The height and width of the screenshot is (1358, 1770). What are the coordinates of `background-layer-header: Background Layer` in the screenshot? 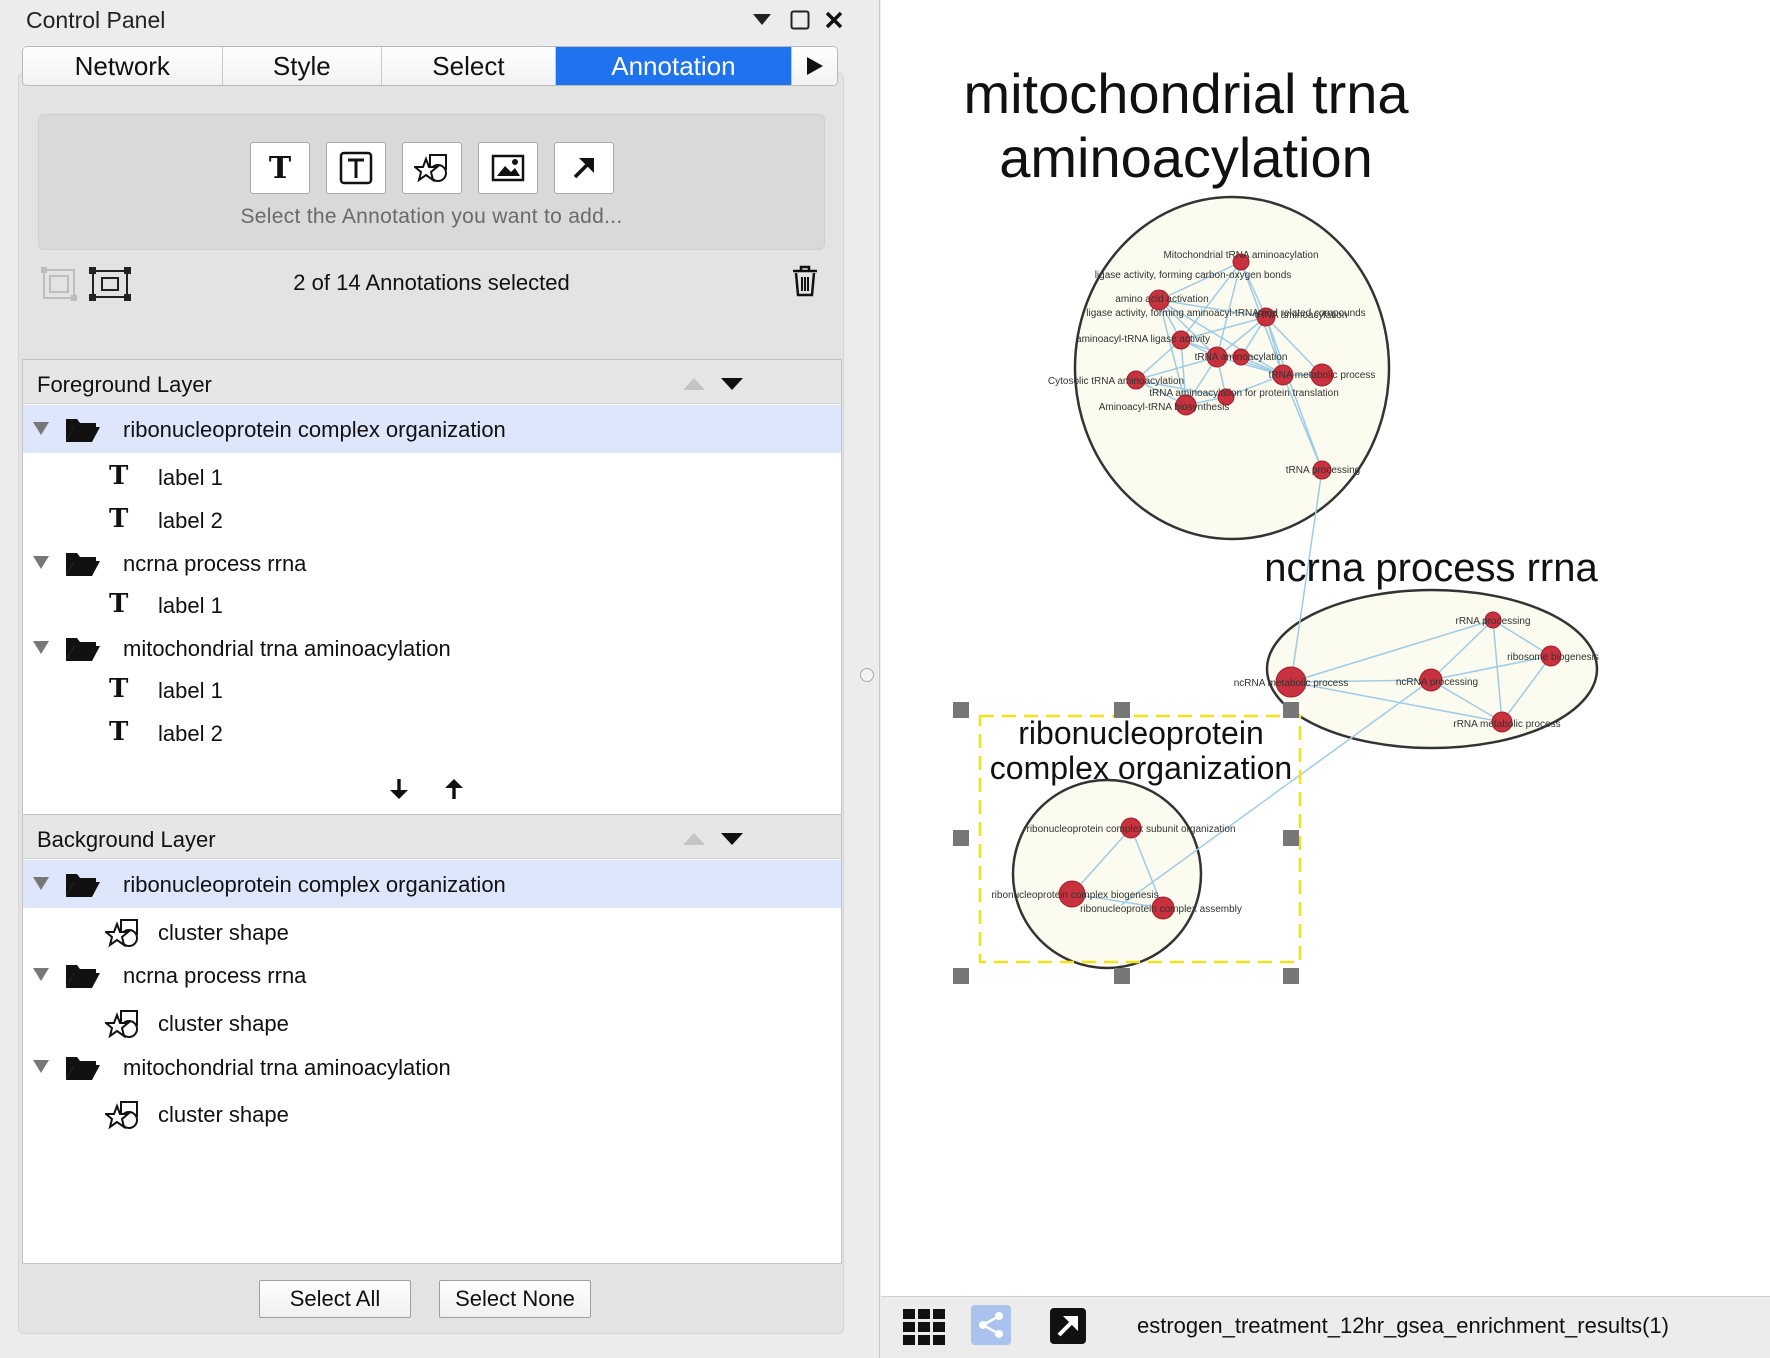 It's located at (432, 837).